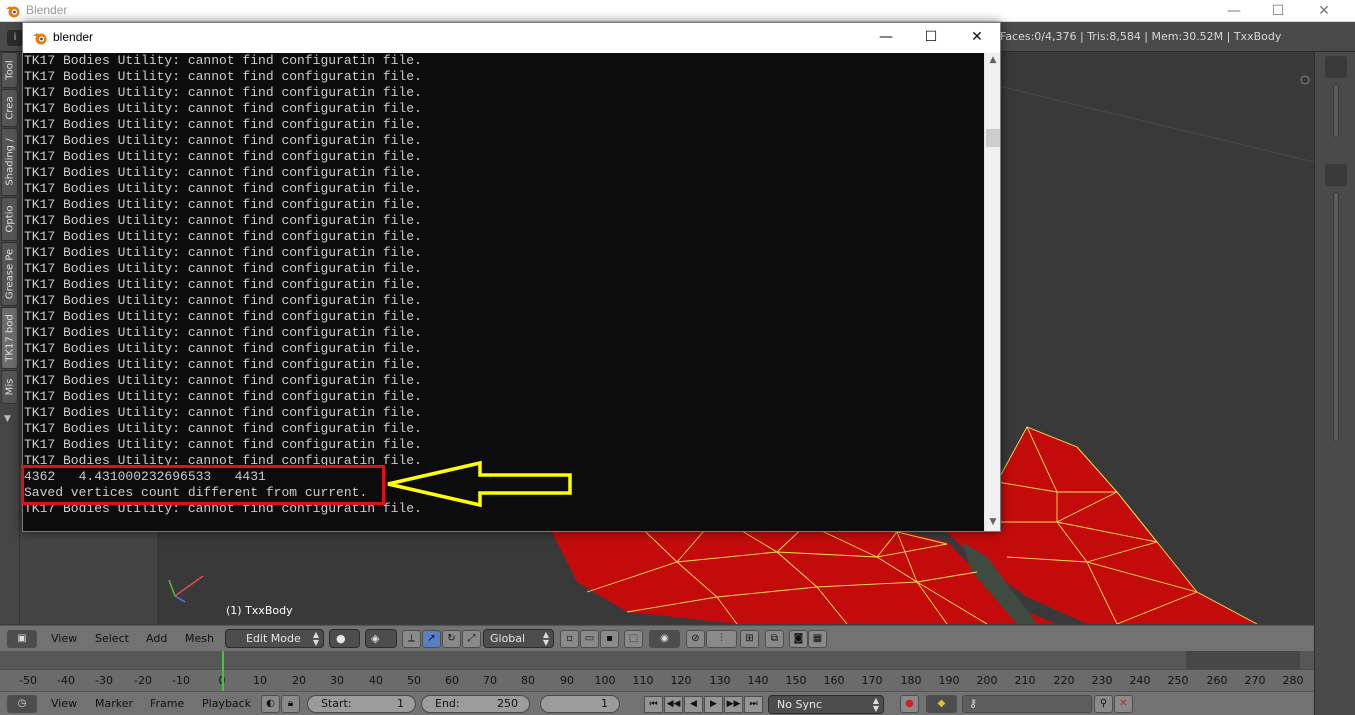 The height and width of the screenshot is (715, 1355). What do you see at coordinates (1336, 175) in the screenshot?
I see `properties-editor-icon` at bounding box center [1336, 175].